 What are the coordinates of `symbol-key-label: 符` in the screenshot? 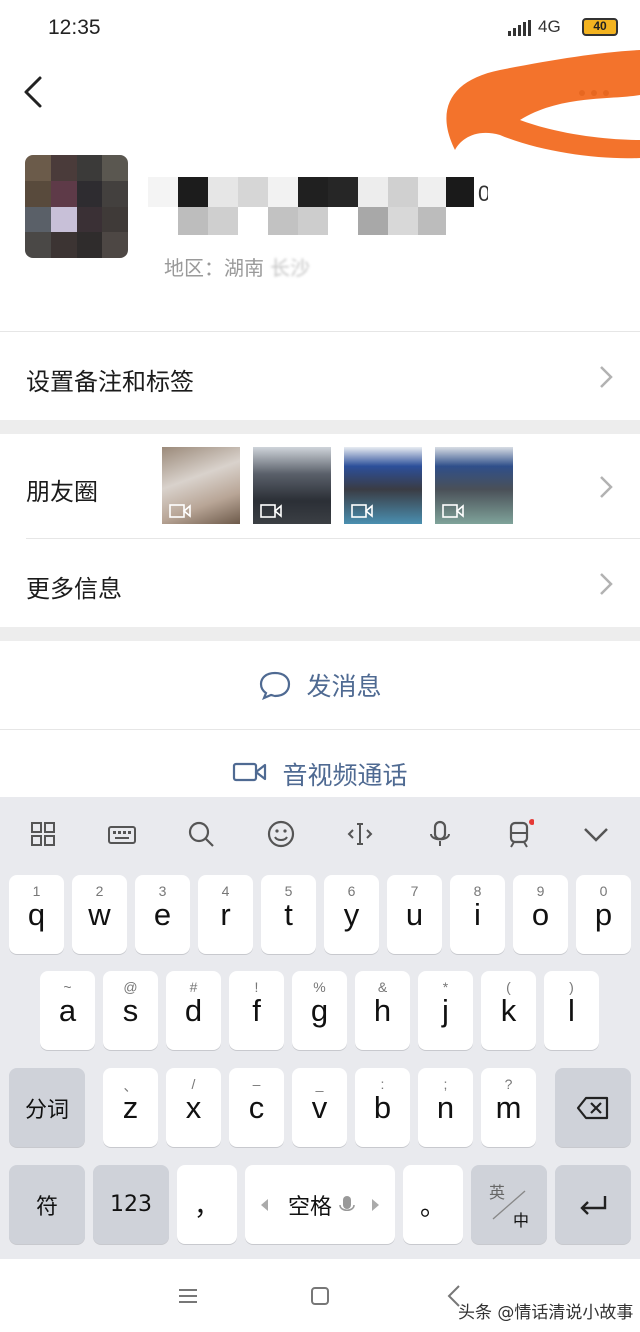 It's located at (46, 1207).